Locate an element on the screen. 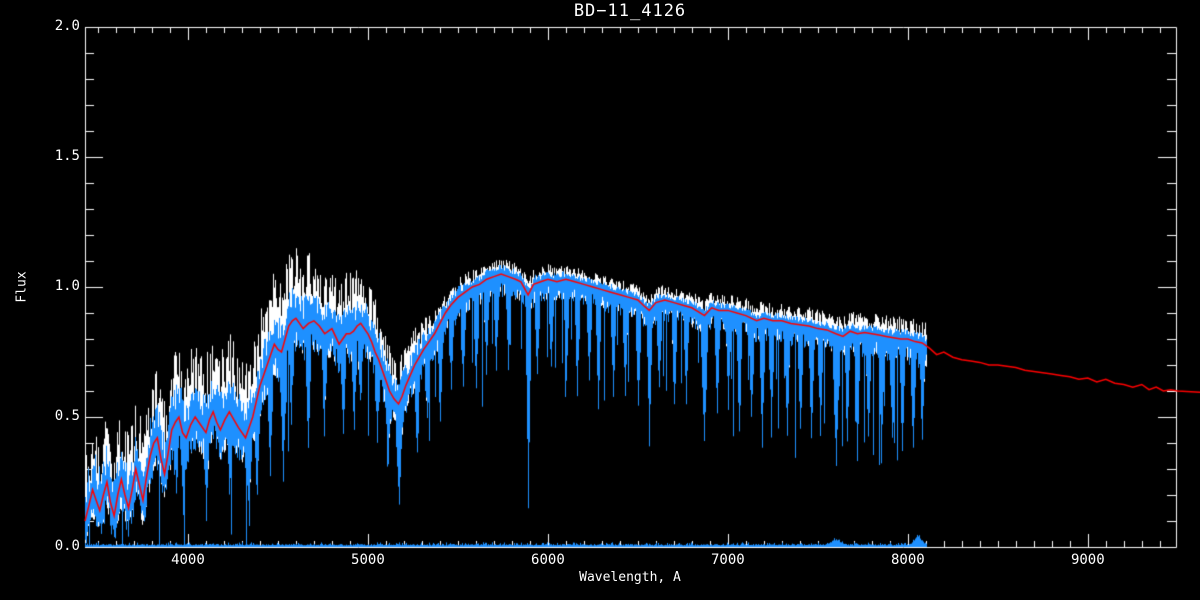 The height and width of the screenshot is (600, 1200). y-tick-label: 1.0 is located at coordinates (67, 286).